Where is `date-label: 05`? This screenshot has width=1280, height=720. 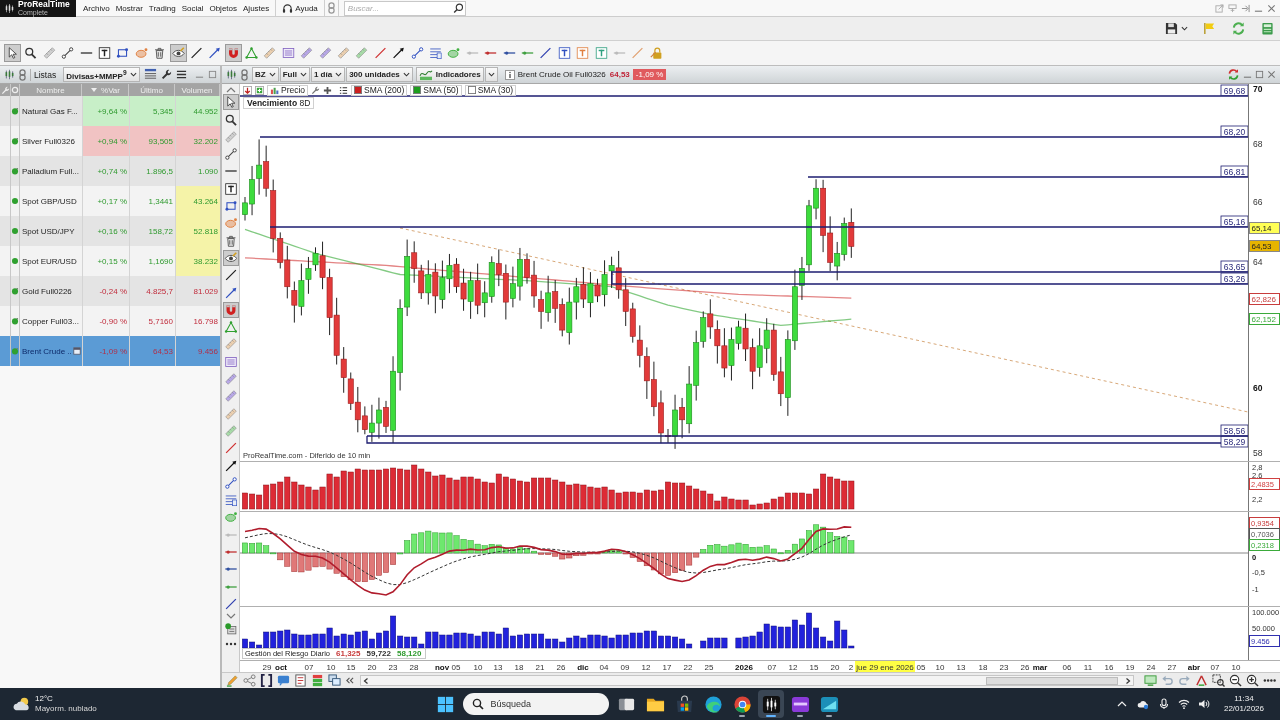
date-label: 05 is located at coordinates (456, 667).